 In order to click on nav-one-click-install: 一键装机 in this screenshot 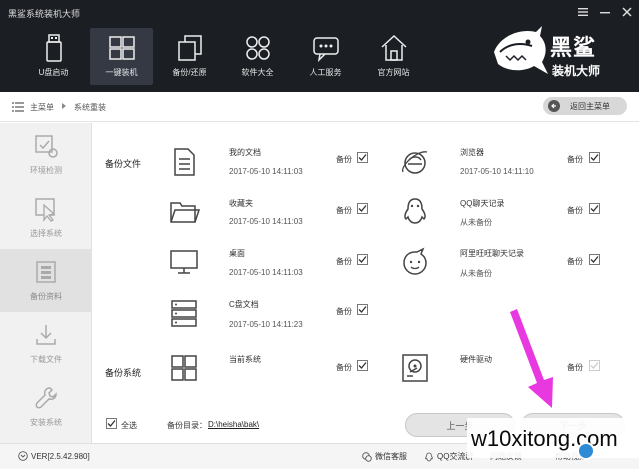, I will do `click(121, 56)`.